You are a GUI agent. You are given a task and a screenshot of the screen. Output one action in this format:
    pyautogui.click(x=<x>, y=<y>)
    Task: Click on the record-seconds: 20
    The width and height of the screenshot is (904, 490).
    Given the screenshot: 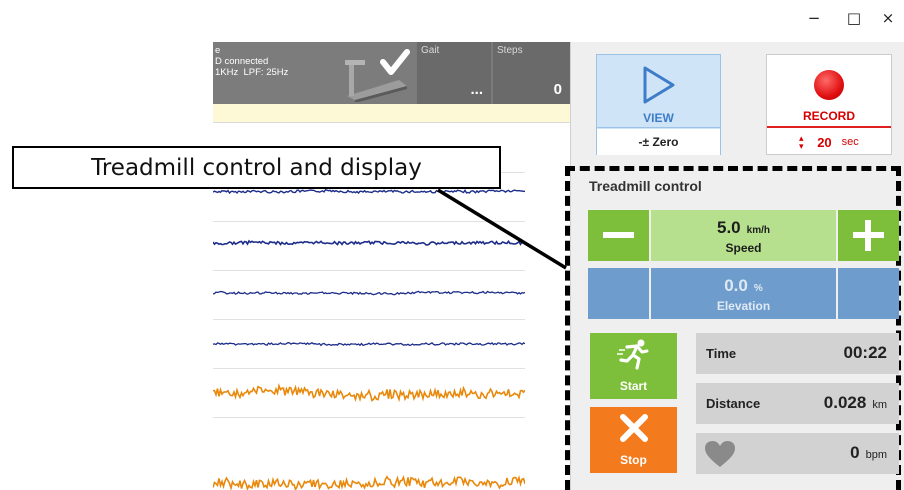 What is the action you would take?
    pyautogui.click(x=824, y=142)
    